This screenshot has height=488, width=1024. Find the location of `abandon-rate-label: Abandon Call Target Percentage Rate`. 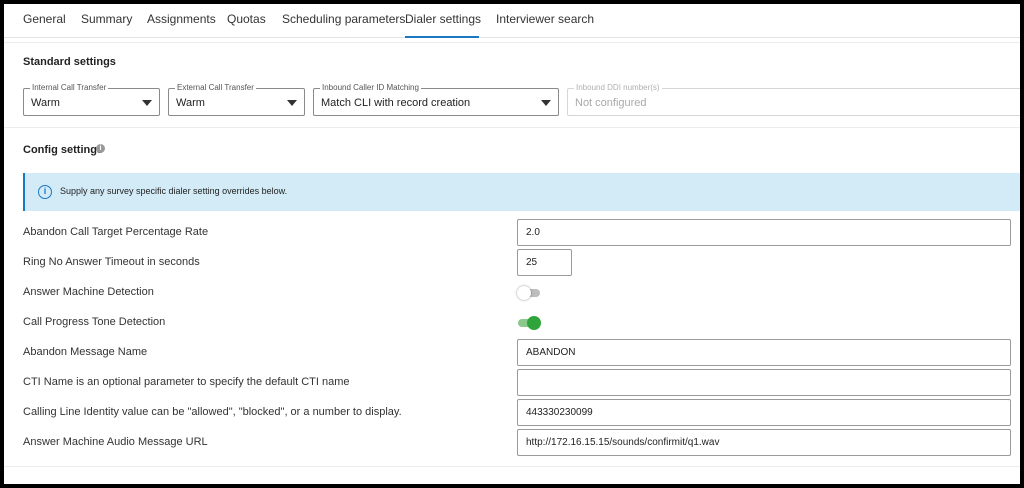

abandon-rate-label: Abandon Call Target Percentage Rate is located at coordinates (116, 232).